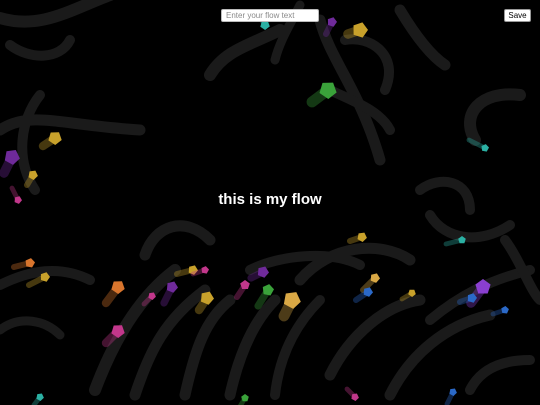  I want to click on save-button: Save, so click(517, 15).